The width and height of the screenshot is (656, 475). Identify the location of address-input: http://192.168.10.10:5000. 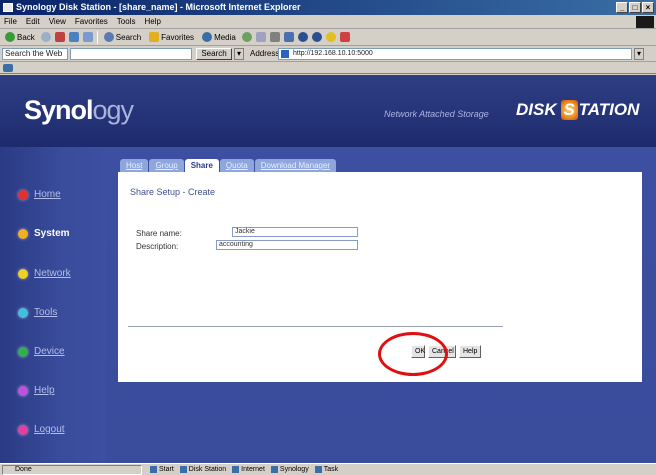
(455, 54).